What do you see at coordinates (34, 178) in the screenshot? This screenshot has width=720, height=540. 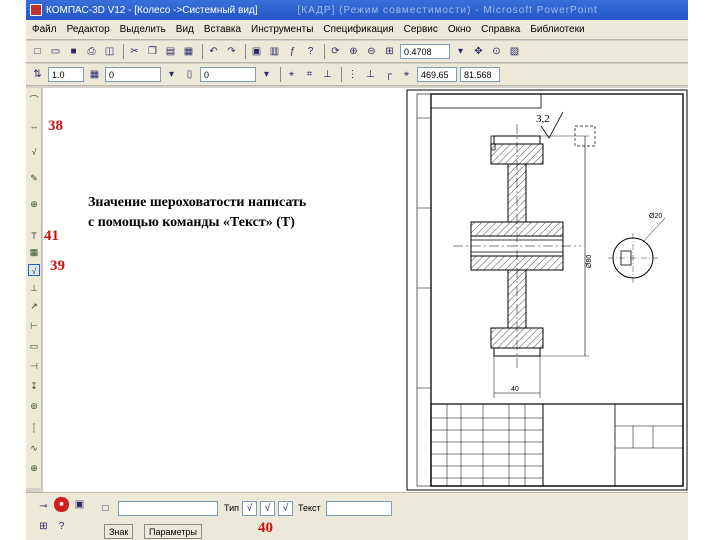 I see `editing-icon: ✎` at bounding box center [34, 178].